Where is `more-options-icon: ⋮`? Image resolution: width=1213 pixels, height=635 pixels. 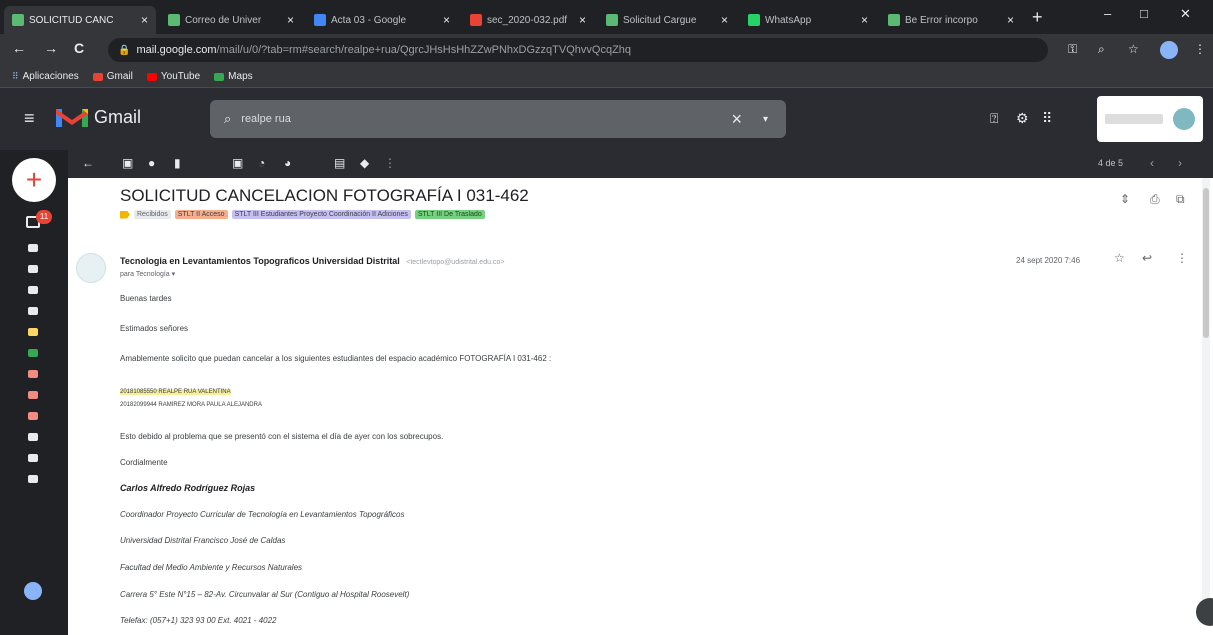 more-options-icon: ⋮ is located at coordinates (390, 163).